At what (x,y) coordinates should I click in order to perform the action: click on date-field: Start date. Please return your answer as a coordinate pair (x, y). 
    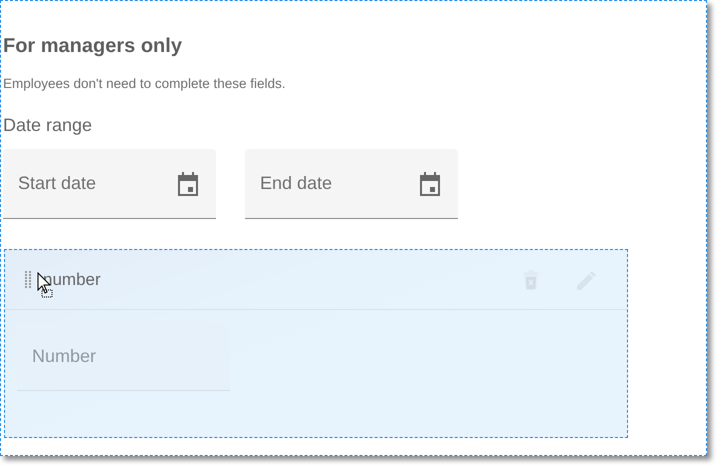
    Looking at the image, I should click on (109, 184).